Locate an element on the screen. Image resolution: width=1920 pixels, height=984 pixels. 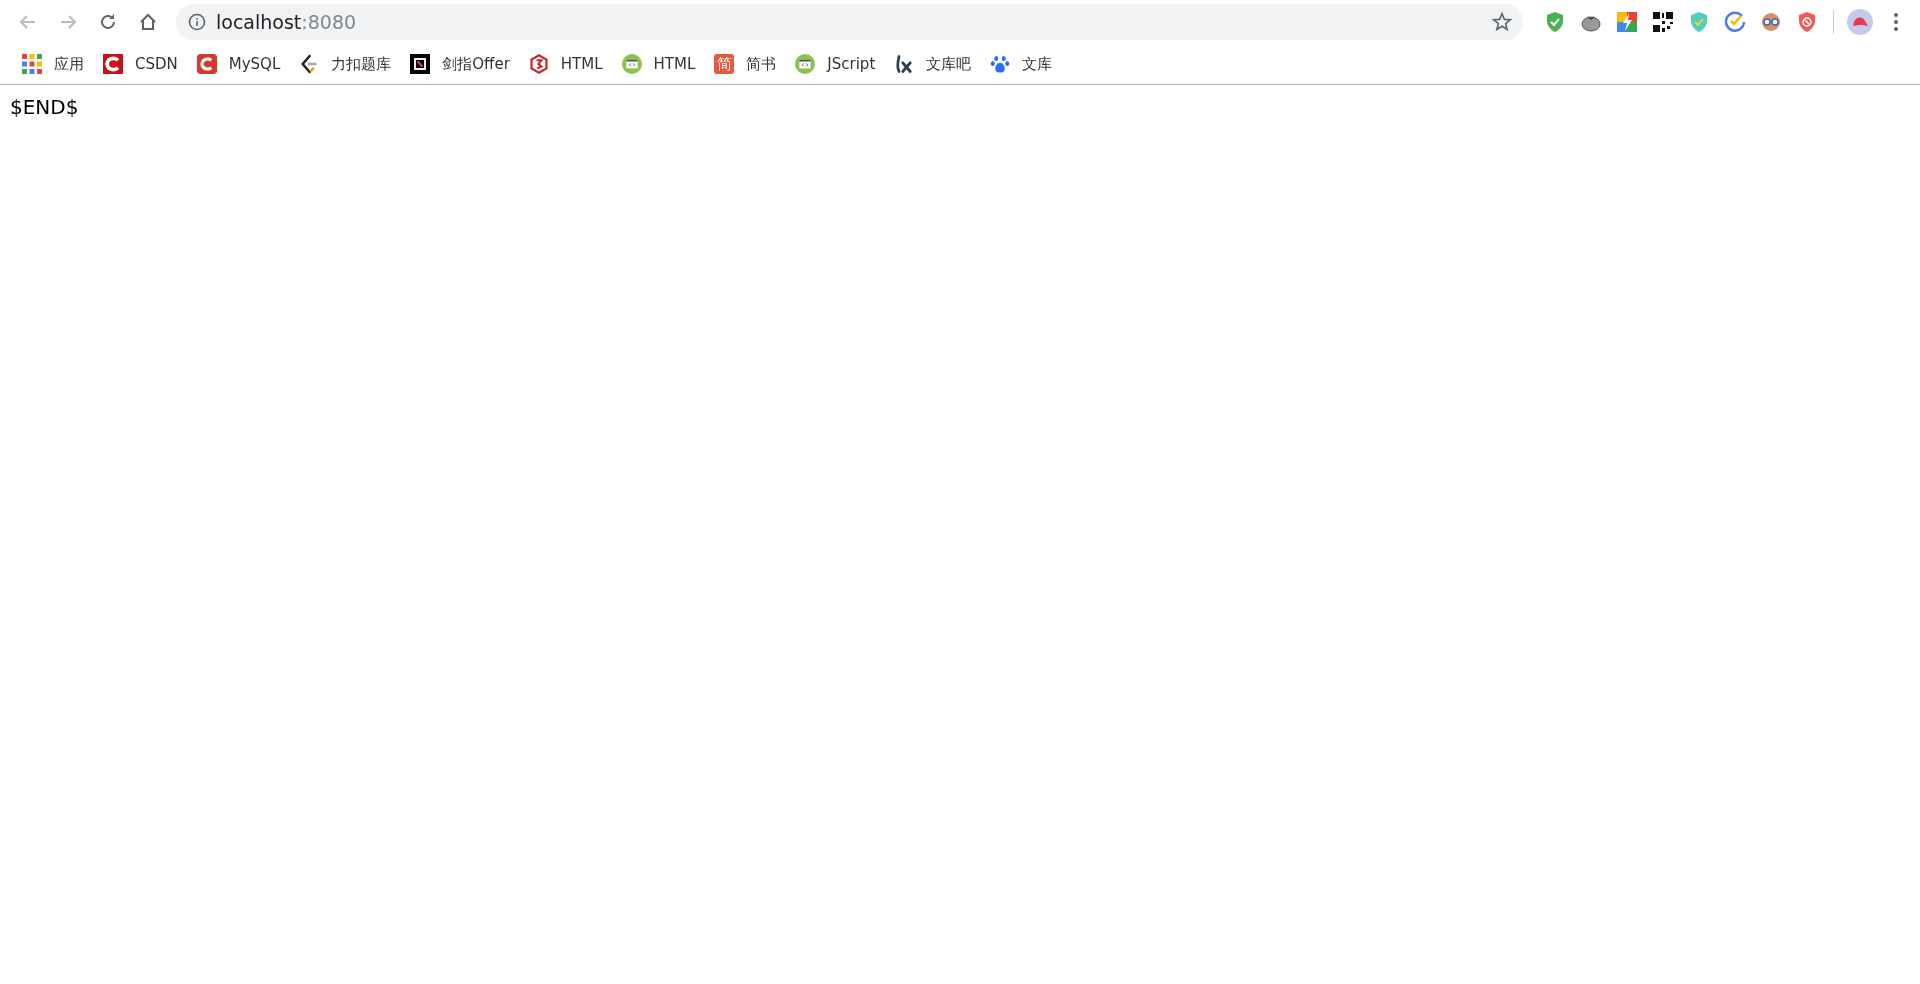
check-circle-icon is located at coordinates (1735, 22).